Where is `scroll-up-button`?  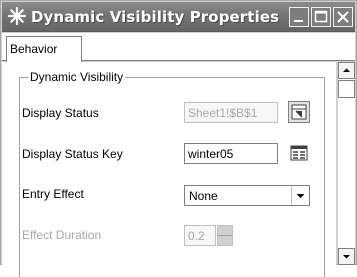 scroll-up-button is located at coordinates (346, 70).